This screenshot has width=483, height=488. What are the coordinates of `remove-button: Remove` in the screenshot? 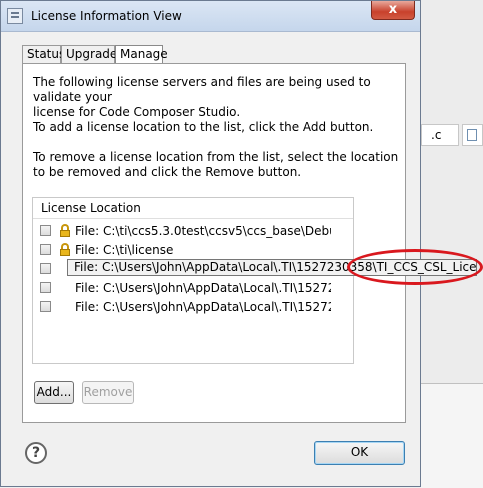 It's located at (108, 392).